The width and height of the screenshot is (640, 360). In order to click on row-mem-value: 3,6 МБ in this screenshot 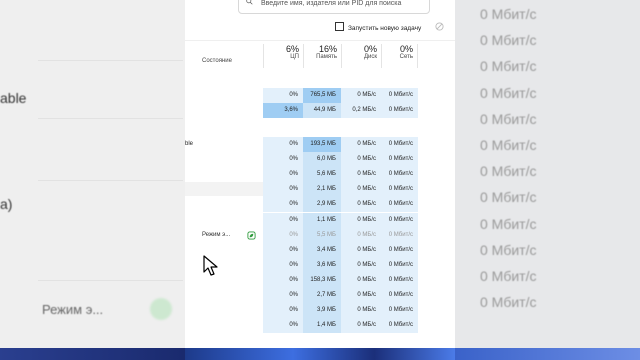, I will do `click(322, 265)`.